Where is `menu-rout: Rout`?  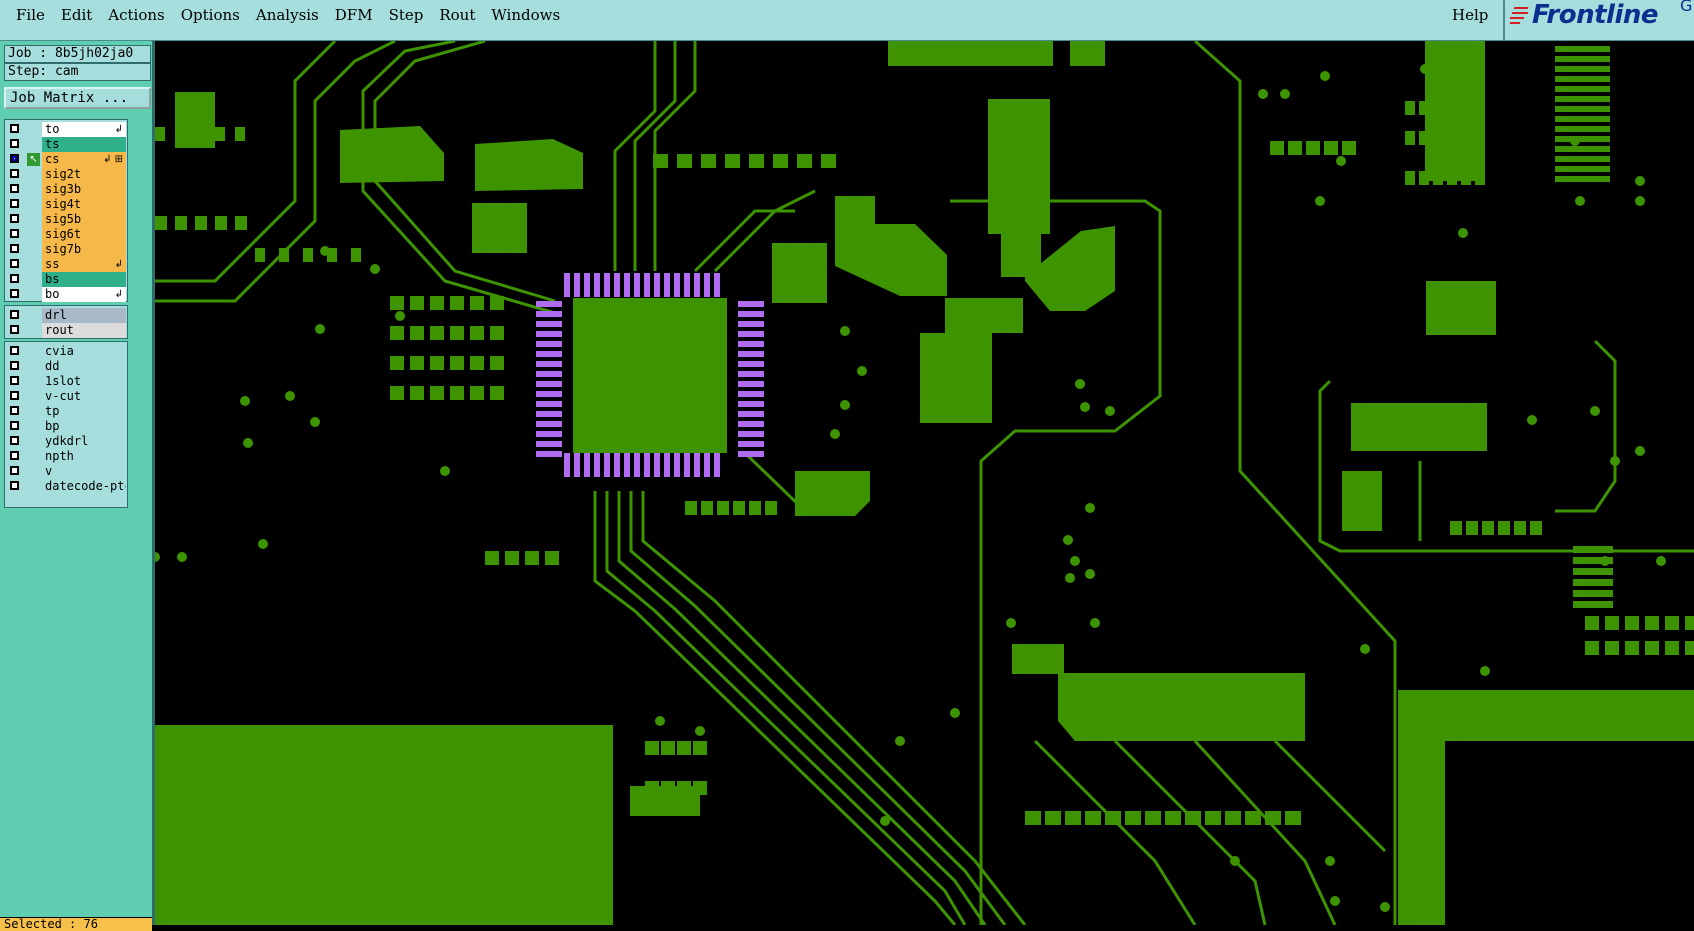
menu-rout: Rout is located at coordinates (457, 15).